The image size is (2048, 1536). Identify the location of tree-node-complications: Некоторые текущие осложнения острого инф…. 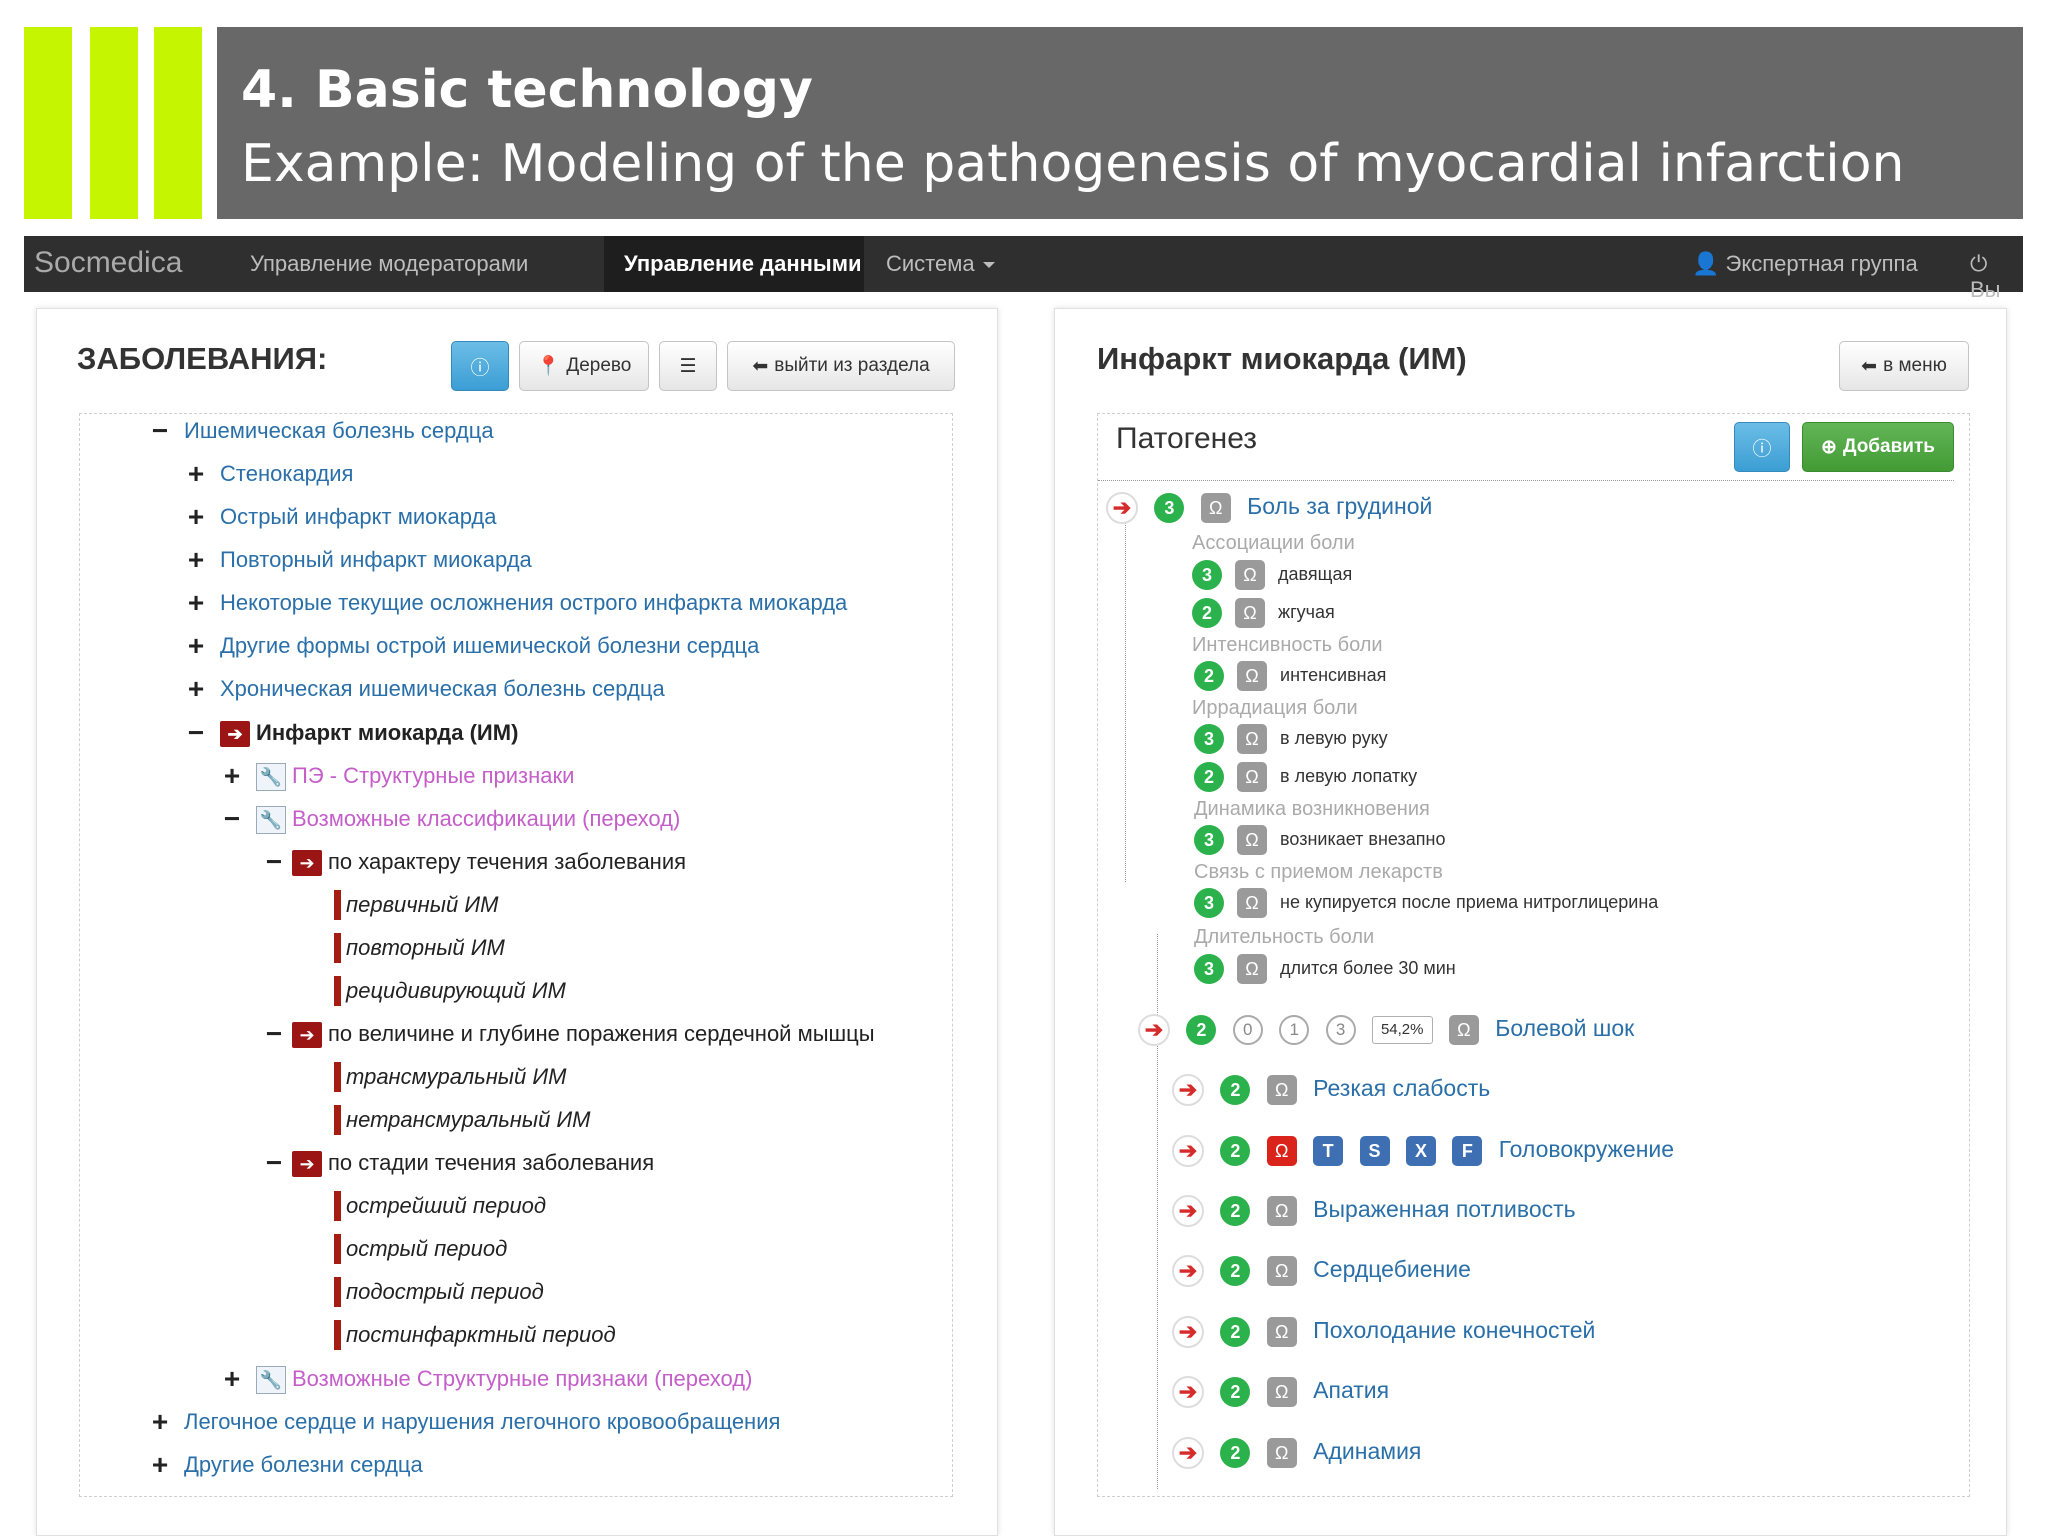
(533, 603).